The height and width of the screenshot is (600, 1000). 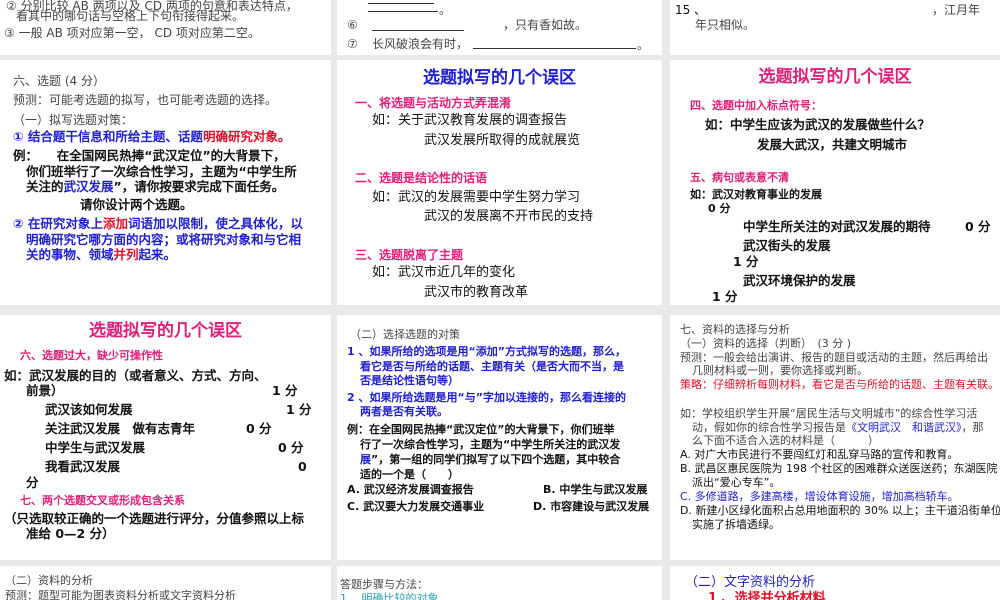 I want to click on text-line: 适的一个是（ ）, so click(x=409, y=474).